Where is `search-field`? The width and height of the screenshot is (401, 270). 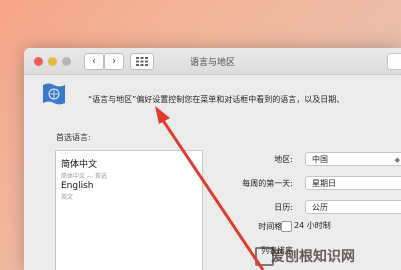
search-field is located at coordinates (394, 61).